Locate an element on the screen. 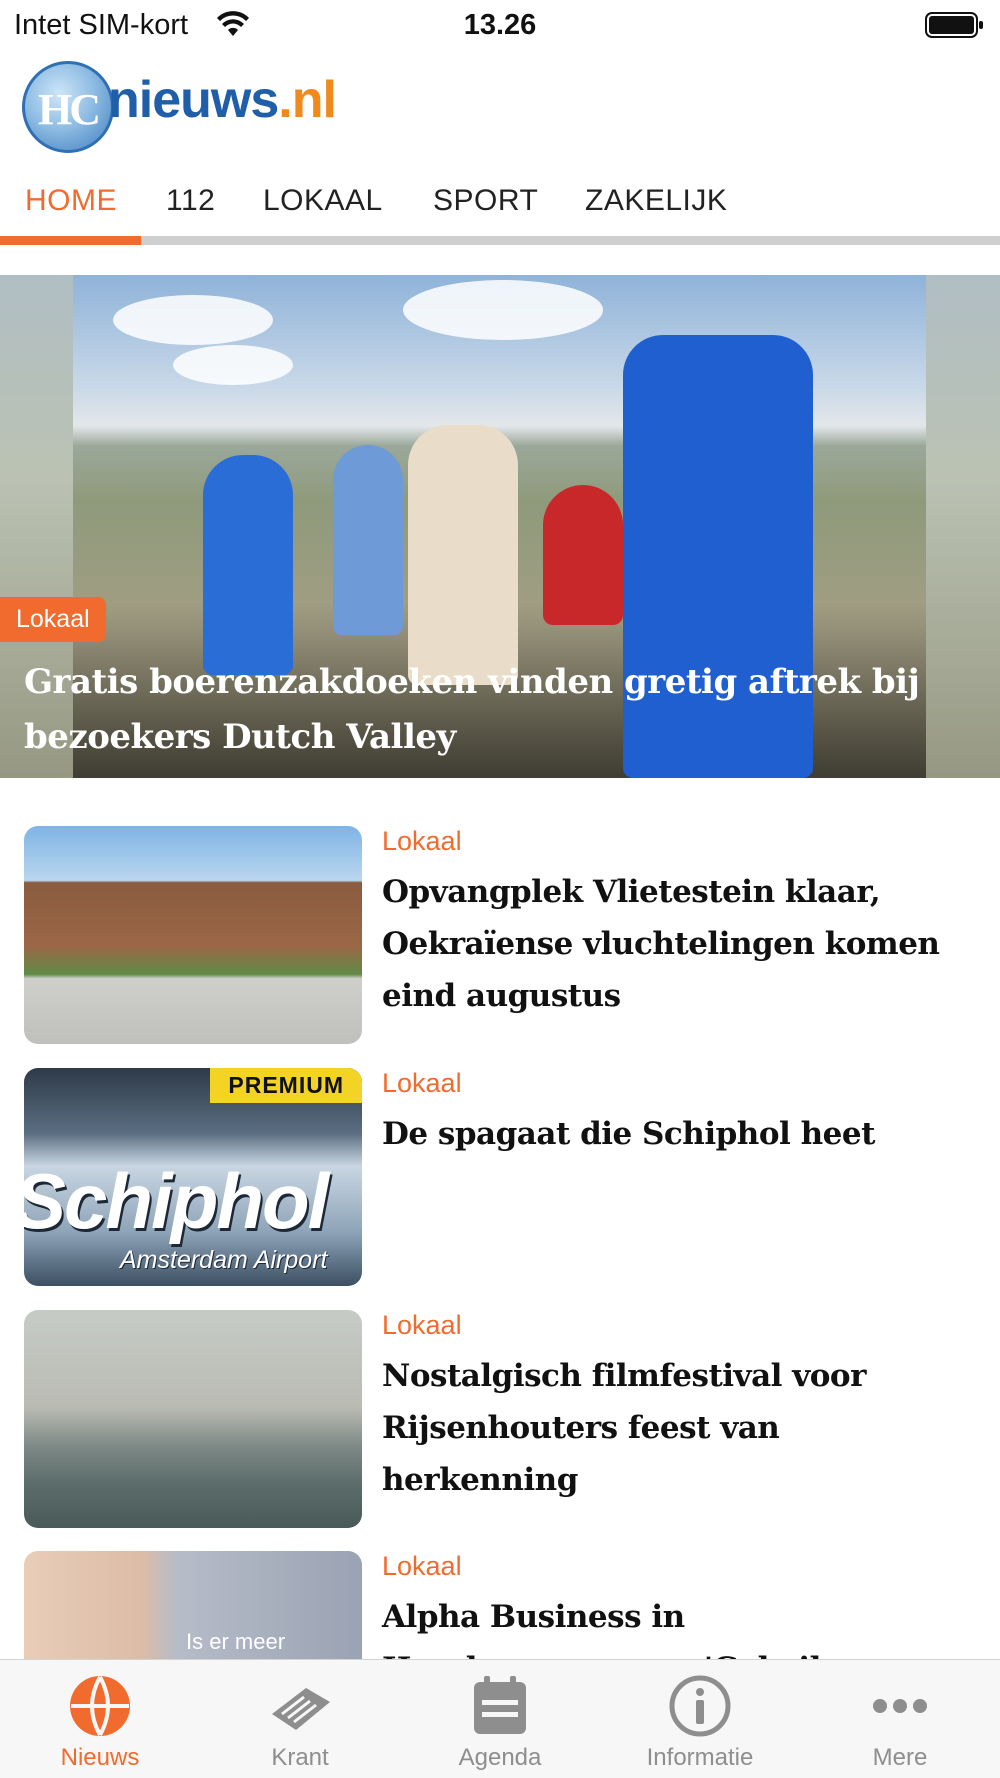 The width and height of the screenshot is (1000, 1778). tabbar-label: Krant is located at coordinates (300, 1757).